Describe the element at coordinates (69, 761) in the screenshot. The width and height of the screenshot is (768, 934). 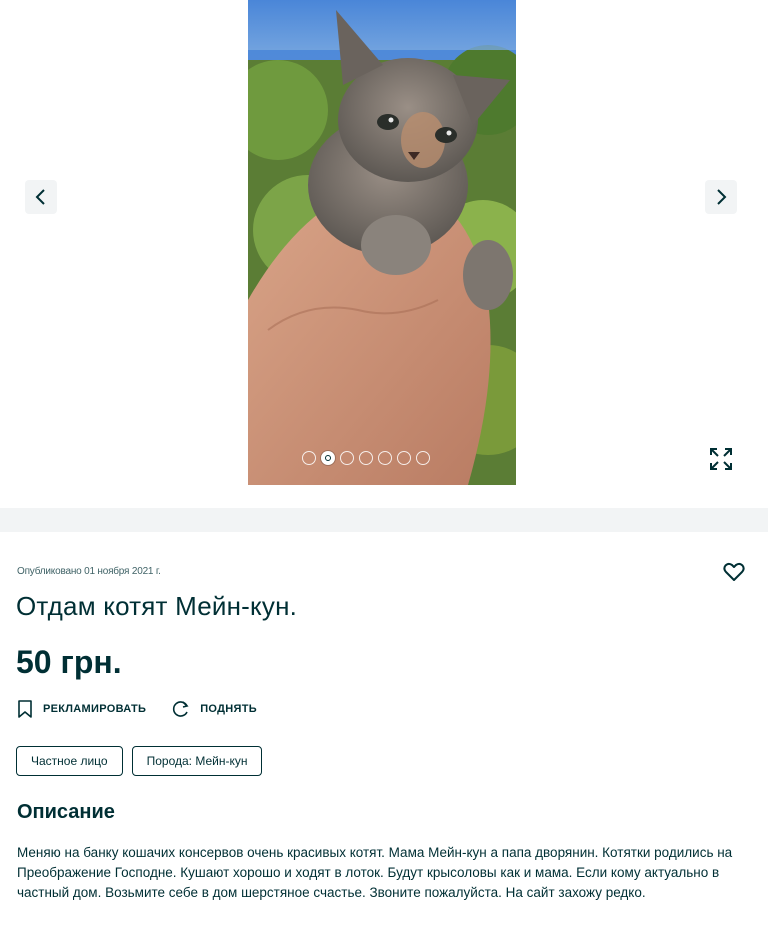
I see `tag-seller-type: Частное лицо` at that location.